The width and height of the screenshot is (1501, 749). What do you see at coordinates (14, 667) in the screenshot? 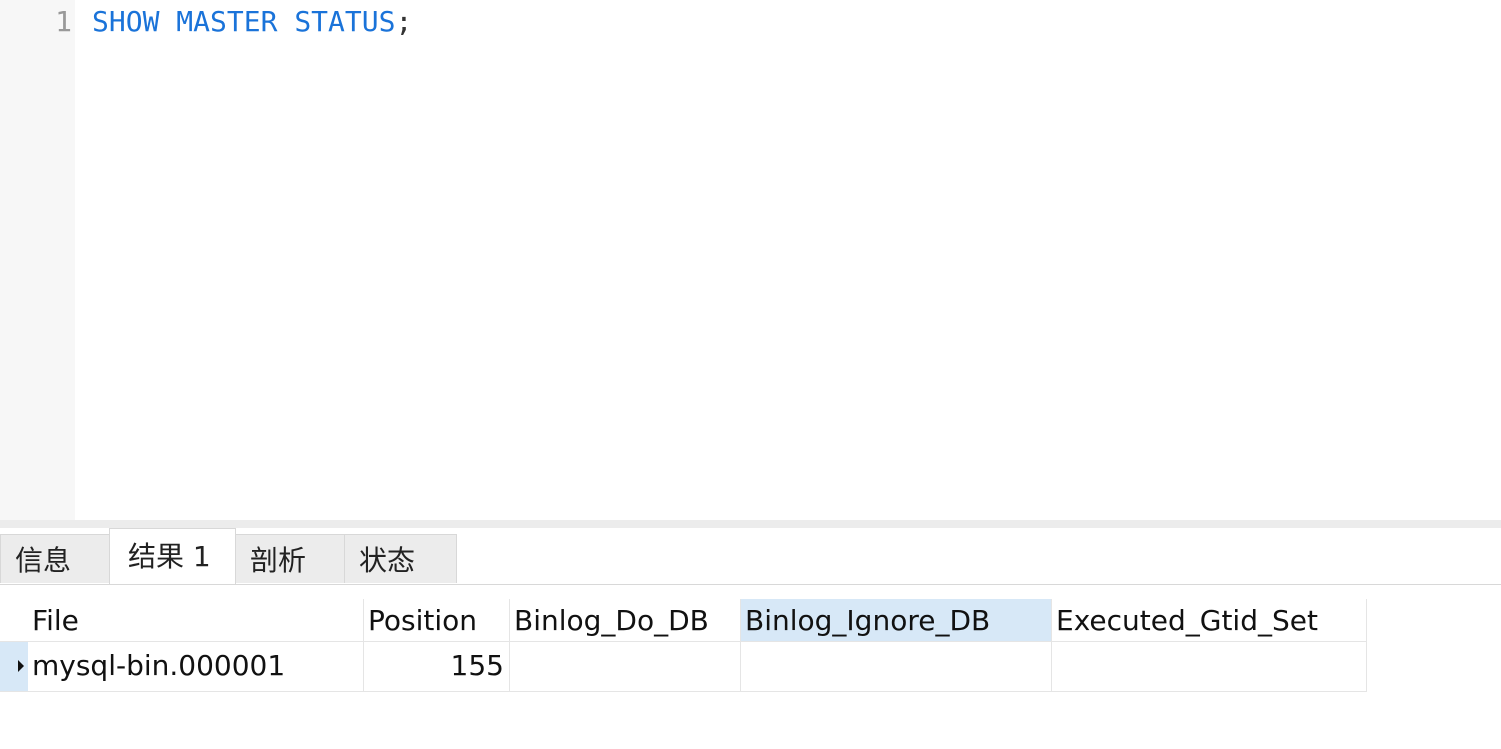
I see `row-selector` at bounding box center [14, 667].